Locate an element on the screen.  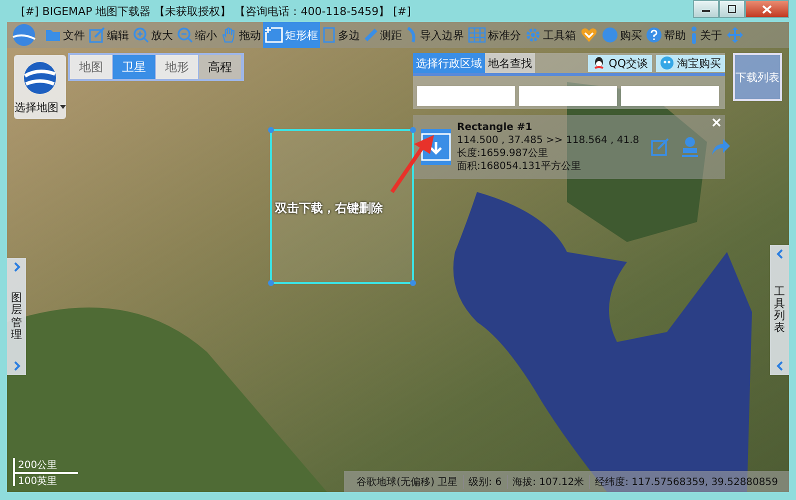
side-panel-tab: 工具列表 is located at coordinates (779, 310).